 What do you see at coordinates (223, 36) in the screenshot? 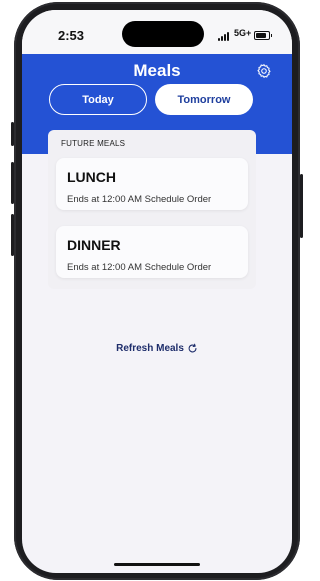
I see `cellular-signal-icon` at bounding box center [223, 36].